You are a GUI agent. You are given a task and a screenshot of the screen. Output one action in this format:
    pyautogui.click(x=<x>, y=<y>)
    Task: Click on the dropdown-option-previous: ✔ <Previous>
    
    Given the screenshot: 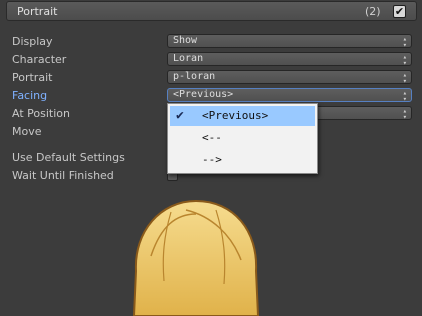 What is the action you would take?
    pyautogui.click(x=242, y=116)
    